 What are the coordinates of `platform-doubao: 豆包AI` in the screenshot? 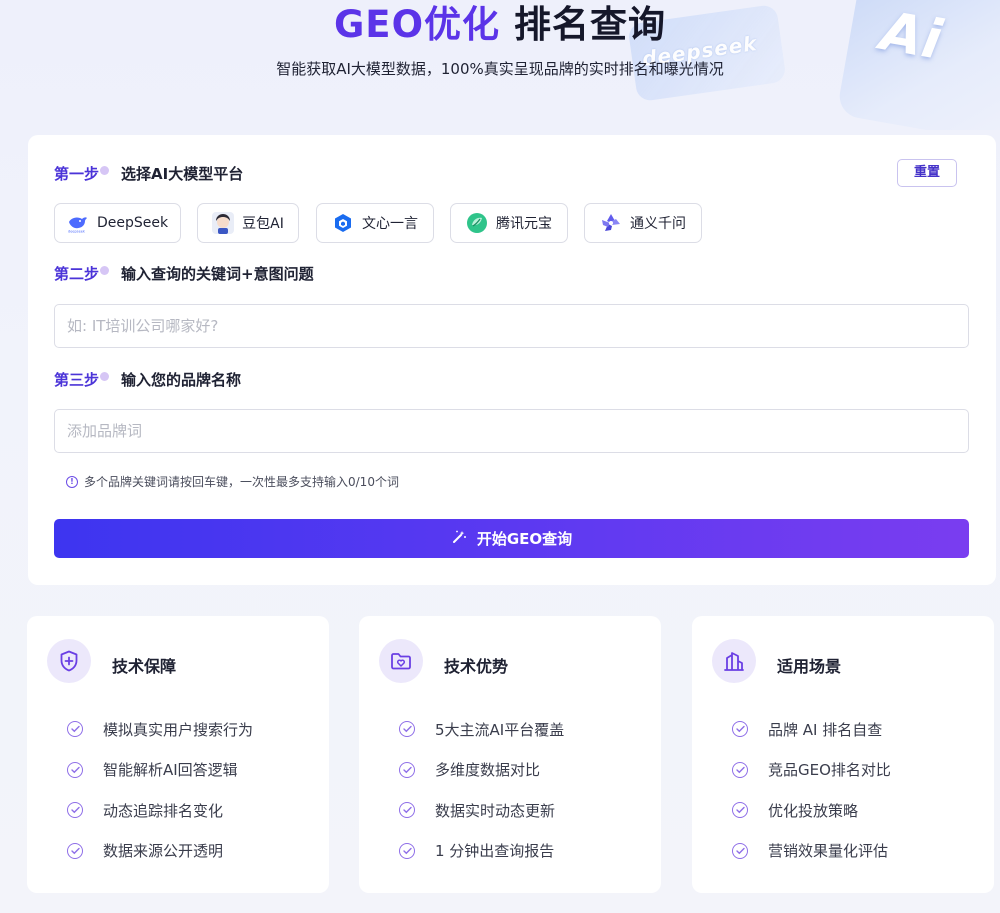 It's located at (248, 223).